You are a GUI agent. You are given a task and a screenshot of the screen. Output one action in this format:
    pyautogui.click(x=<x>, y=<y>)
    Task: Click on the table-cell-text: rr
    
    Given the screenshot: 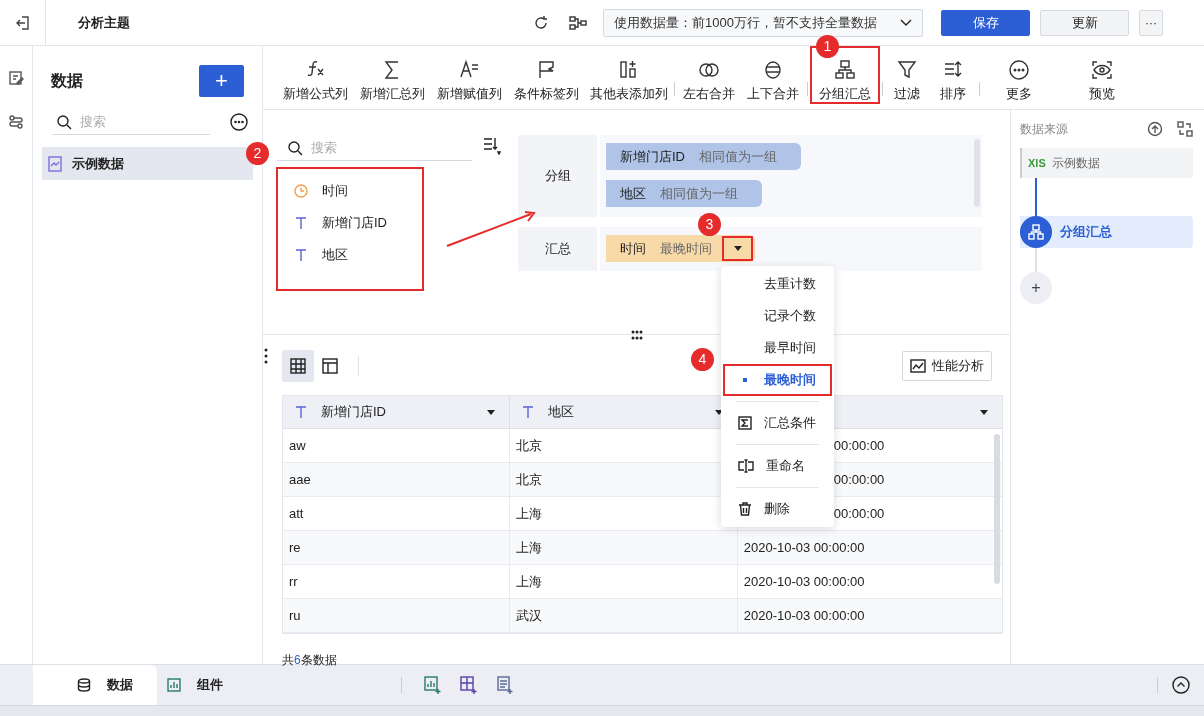 What is the action you would take?
    pyautogui.click(x=293, y=581)
    